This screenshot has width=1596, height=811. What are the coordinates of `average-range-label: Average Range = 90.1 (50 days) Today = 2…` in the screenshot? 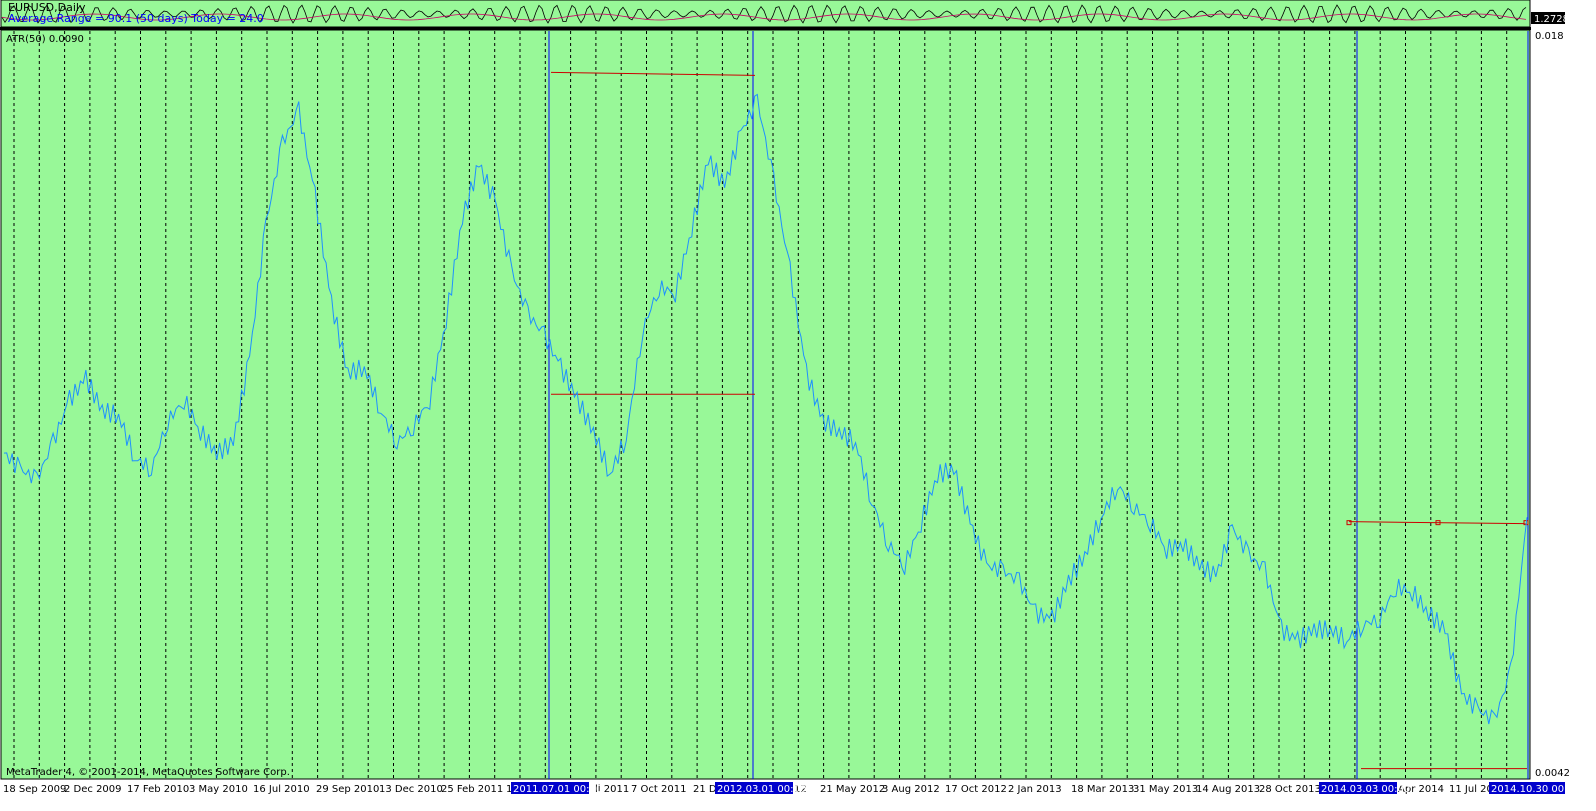 It's located at (136, 18).